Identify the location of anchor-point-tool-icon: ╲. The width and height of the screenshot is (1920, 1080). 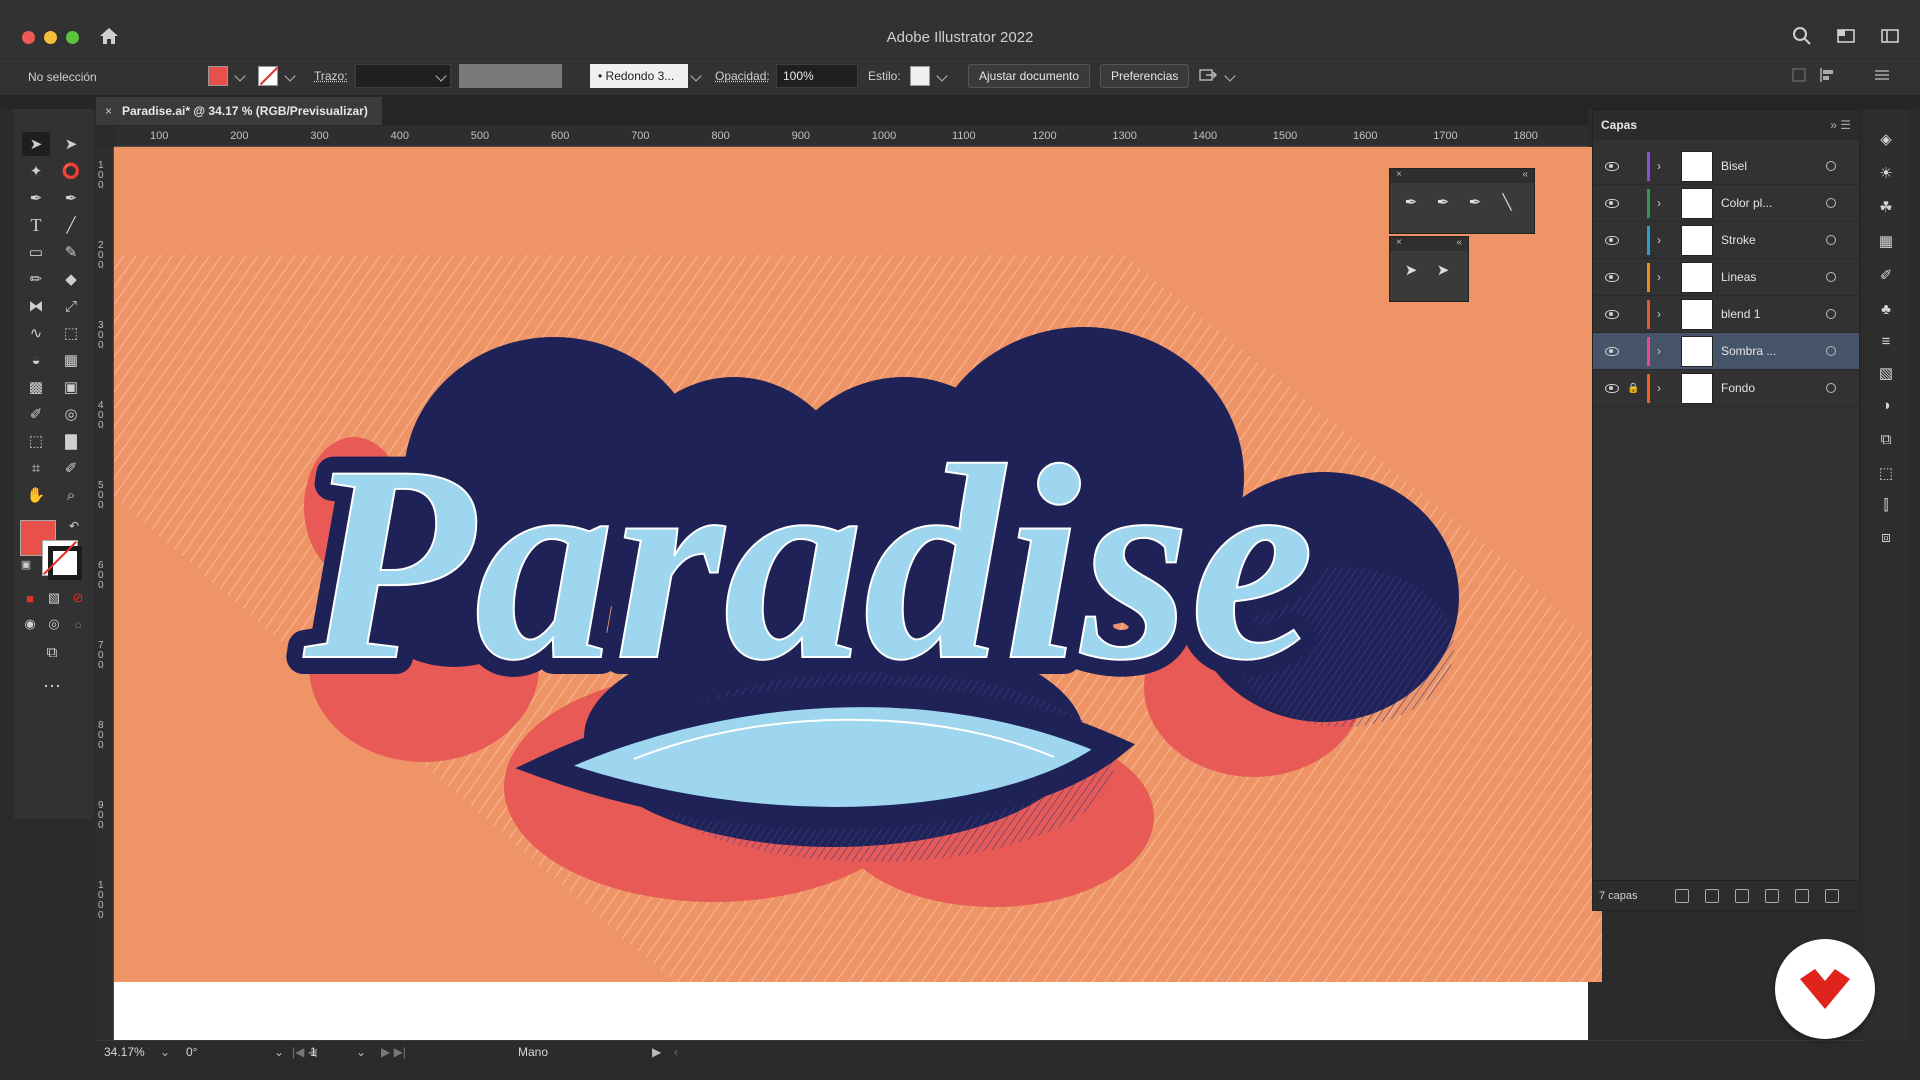
(1507, 202).